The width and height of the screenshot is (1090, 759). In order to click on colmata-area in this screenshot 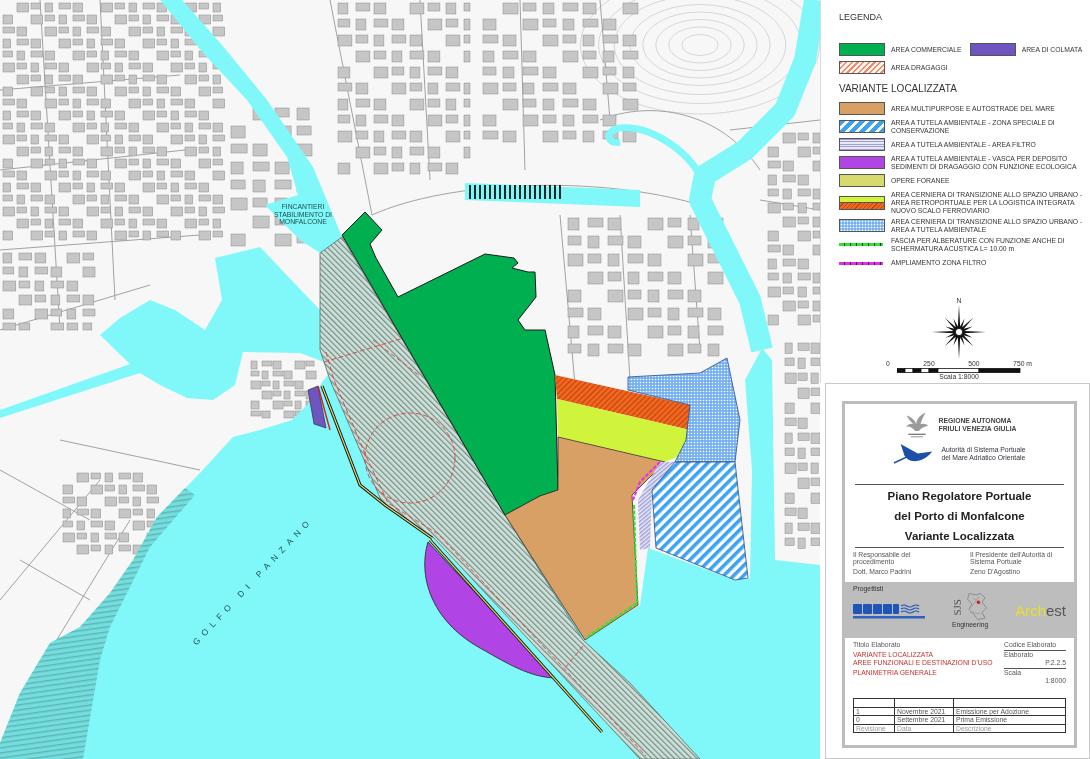, I will do `click(317, 407)`.